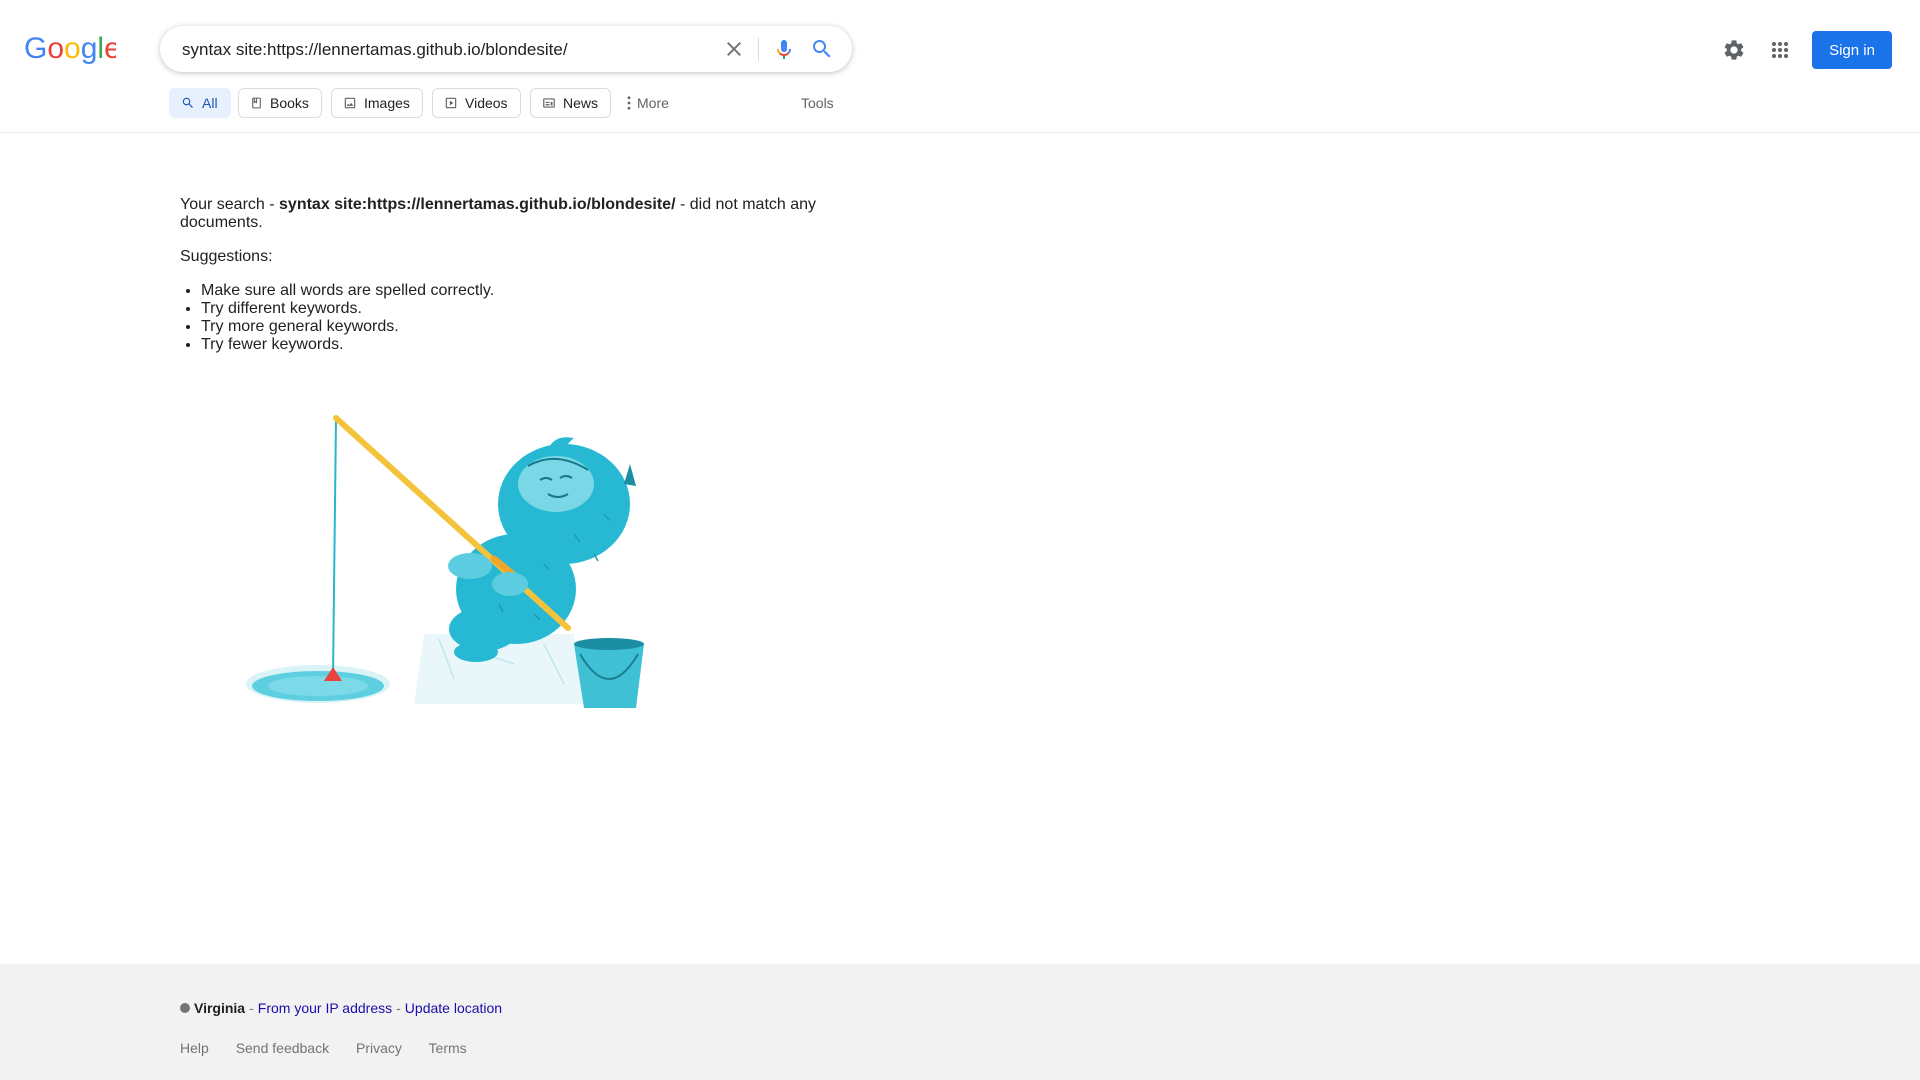  Describe the element at coordinates (734, 49) in the screenshot. I see `close-icon` at that location.